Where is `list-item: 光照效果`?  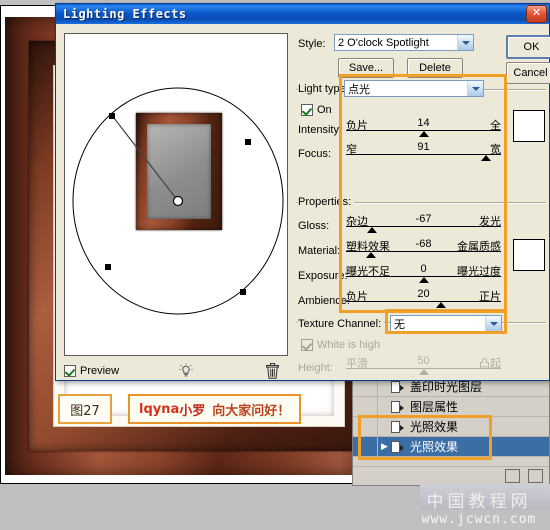 list-item: 光照效果 is located at coordinates (451, 427).